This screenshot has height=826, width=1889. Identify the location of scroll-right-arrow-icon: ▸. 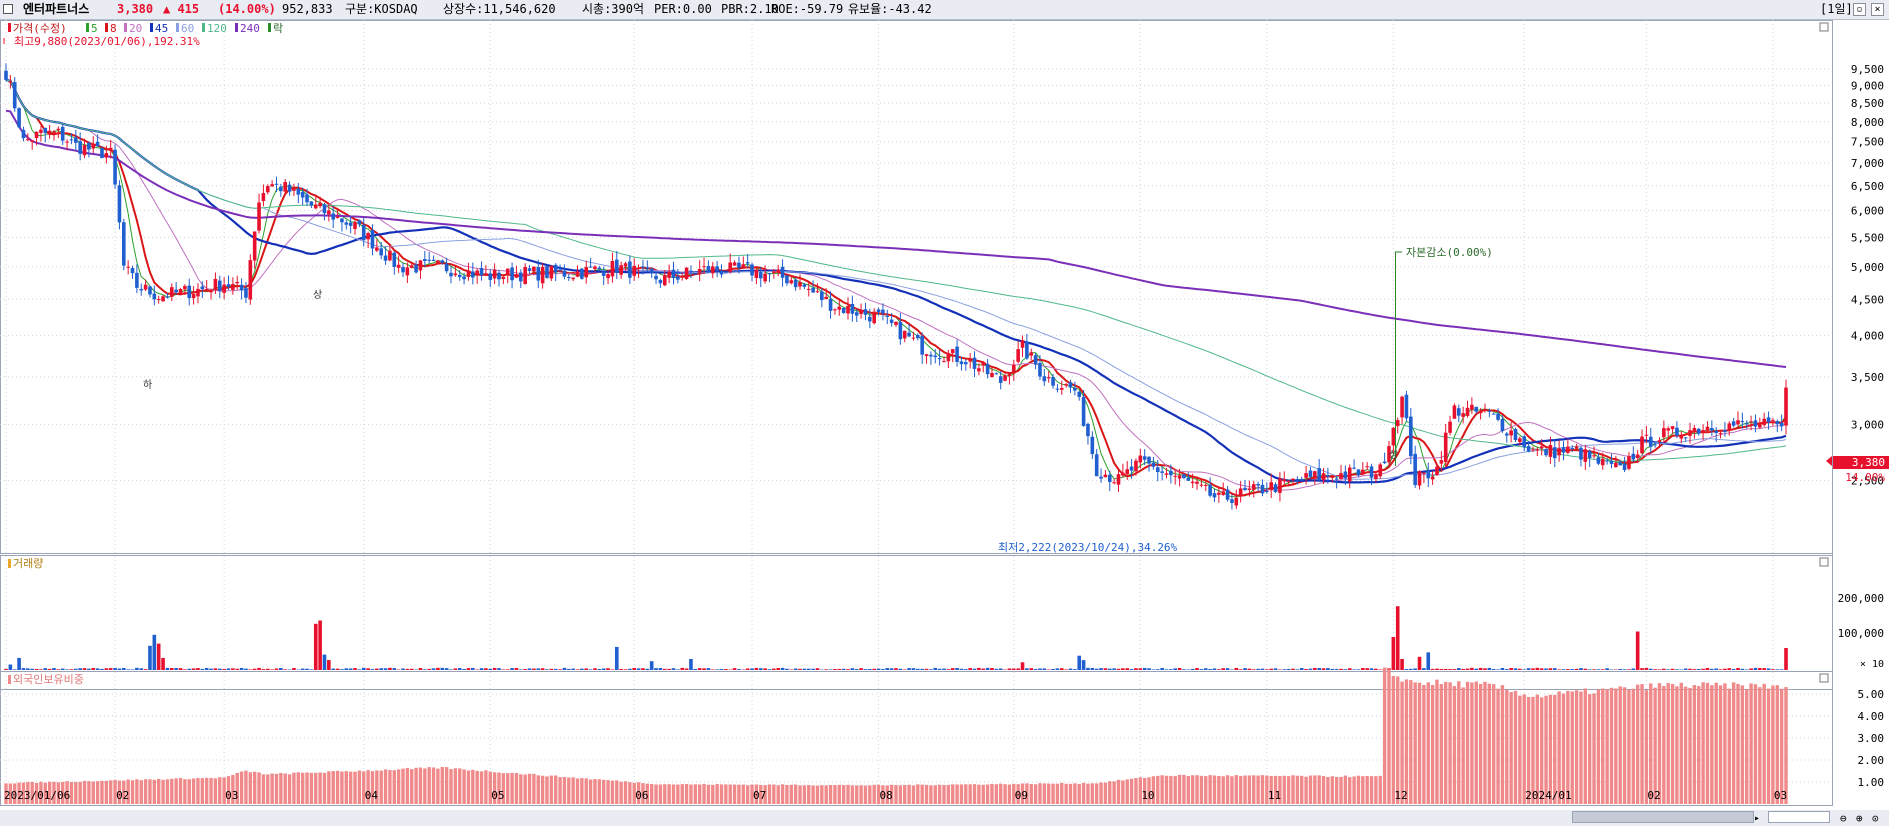
(1757, 818).